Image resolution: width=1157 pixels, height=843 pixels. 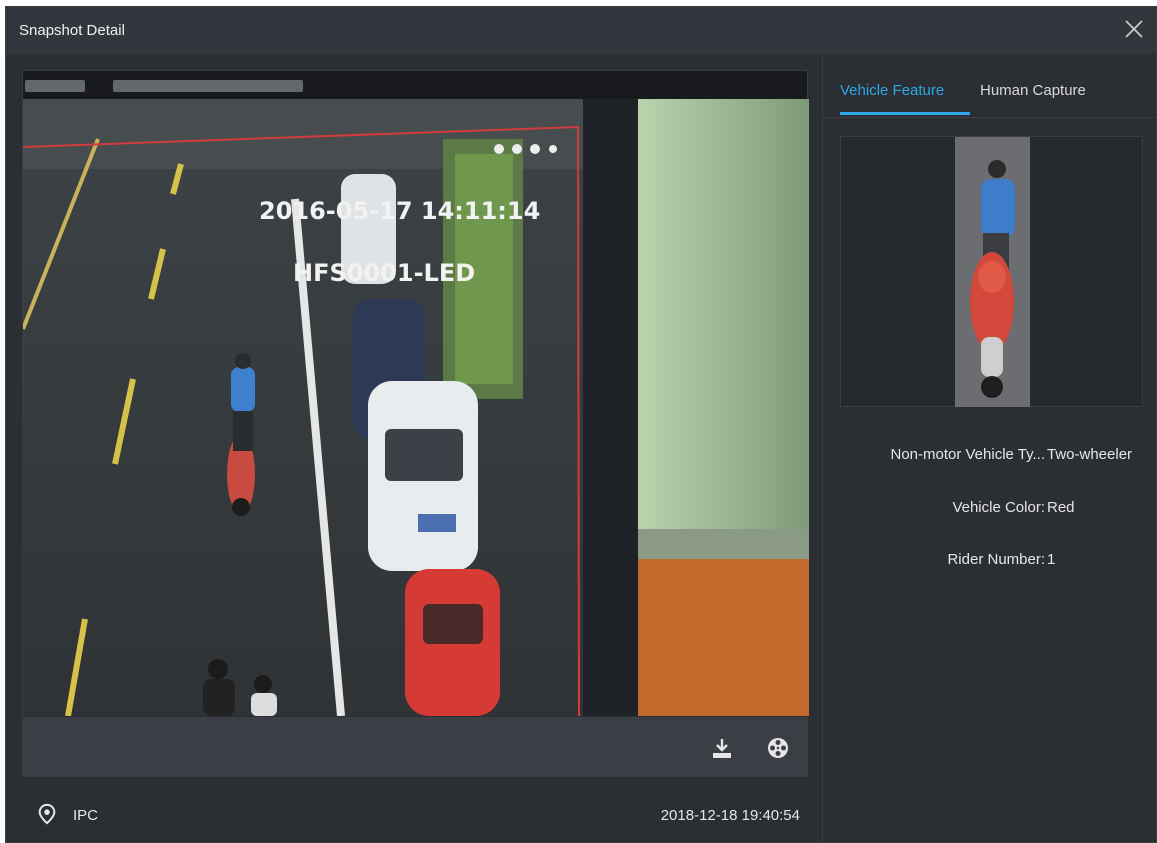 What do you see at coordinates (415, 746) in the screenshot?
I see `snapshot-toolbar` at bounding box center [415, 746].